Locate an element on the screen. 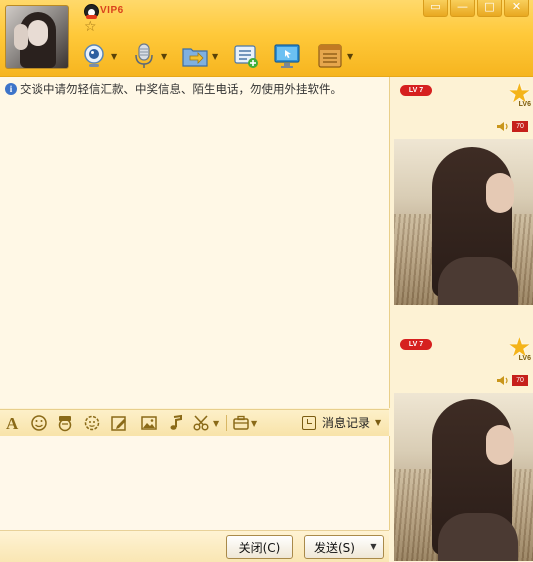  magic-emoji-button is located at coordinates (65, 423).